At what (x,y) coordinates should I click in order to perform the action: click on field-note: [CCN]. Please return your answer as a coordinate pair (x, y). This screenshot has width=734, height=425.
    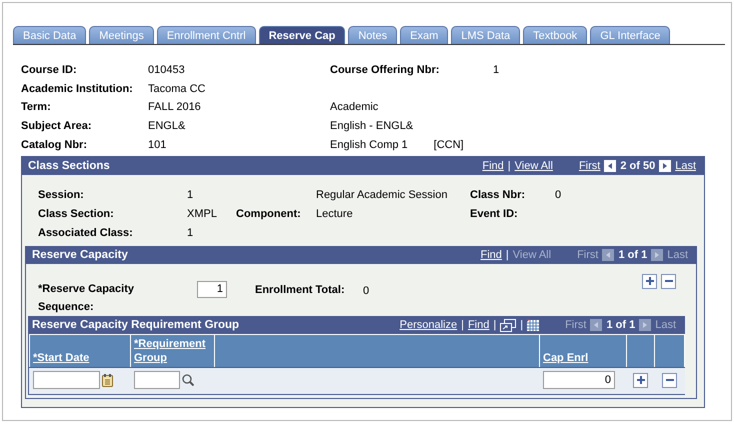
    Looking at the image, I should click on (449, 144).